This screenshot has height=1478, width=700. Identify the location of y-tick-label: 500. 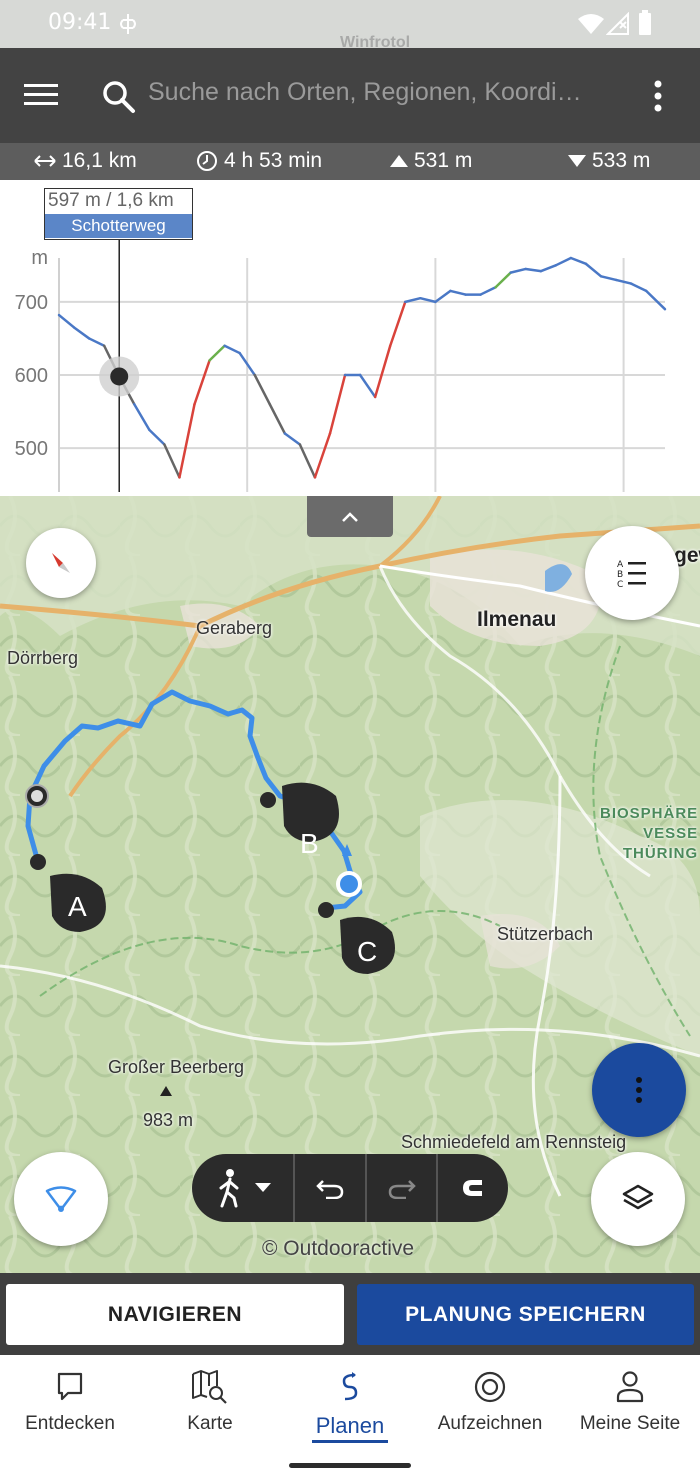
(31, 449).